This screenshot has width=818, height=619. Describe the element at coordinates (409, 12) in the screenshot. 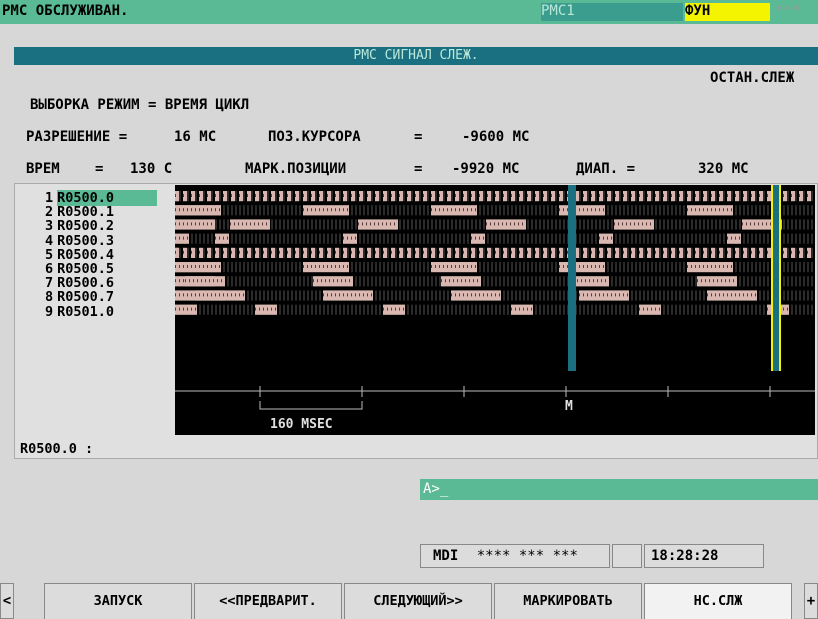

I see `top-status-bar: РМС ОБСЛУЖИВАН. РМС1 ФУН ***` at that location.